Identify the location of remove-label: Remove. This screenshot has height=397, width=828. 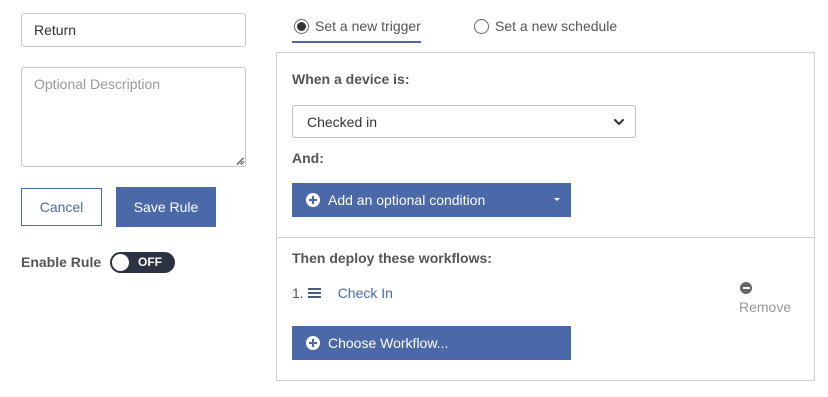
(765, 307).